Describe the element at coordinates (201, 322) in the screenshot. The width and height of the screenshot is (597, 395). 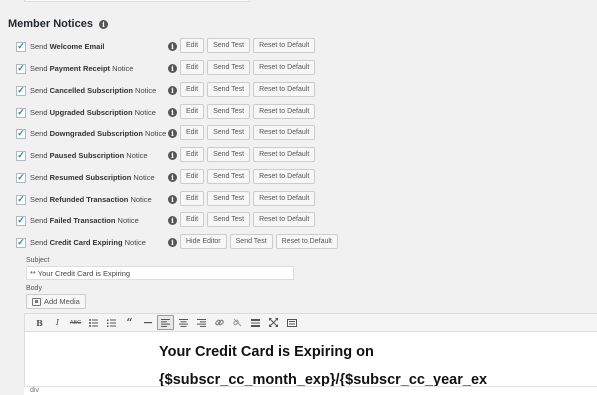
I see `align-right-icon` at that location.